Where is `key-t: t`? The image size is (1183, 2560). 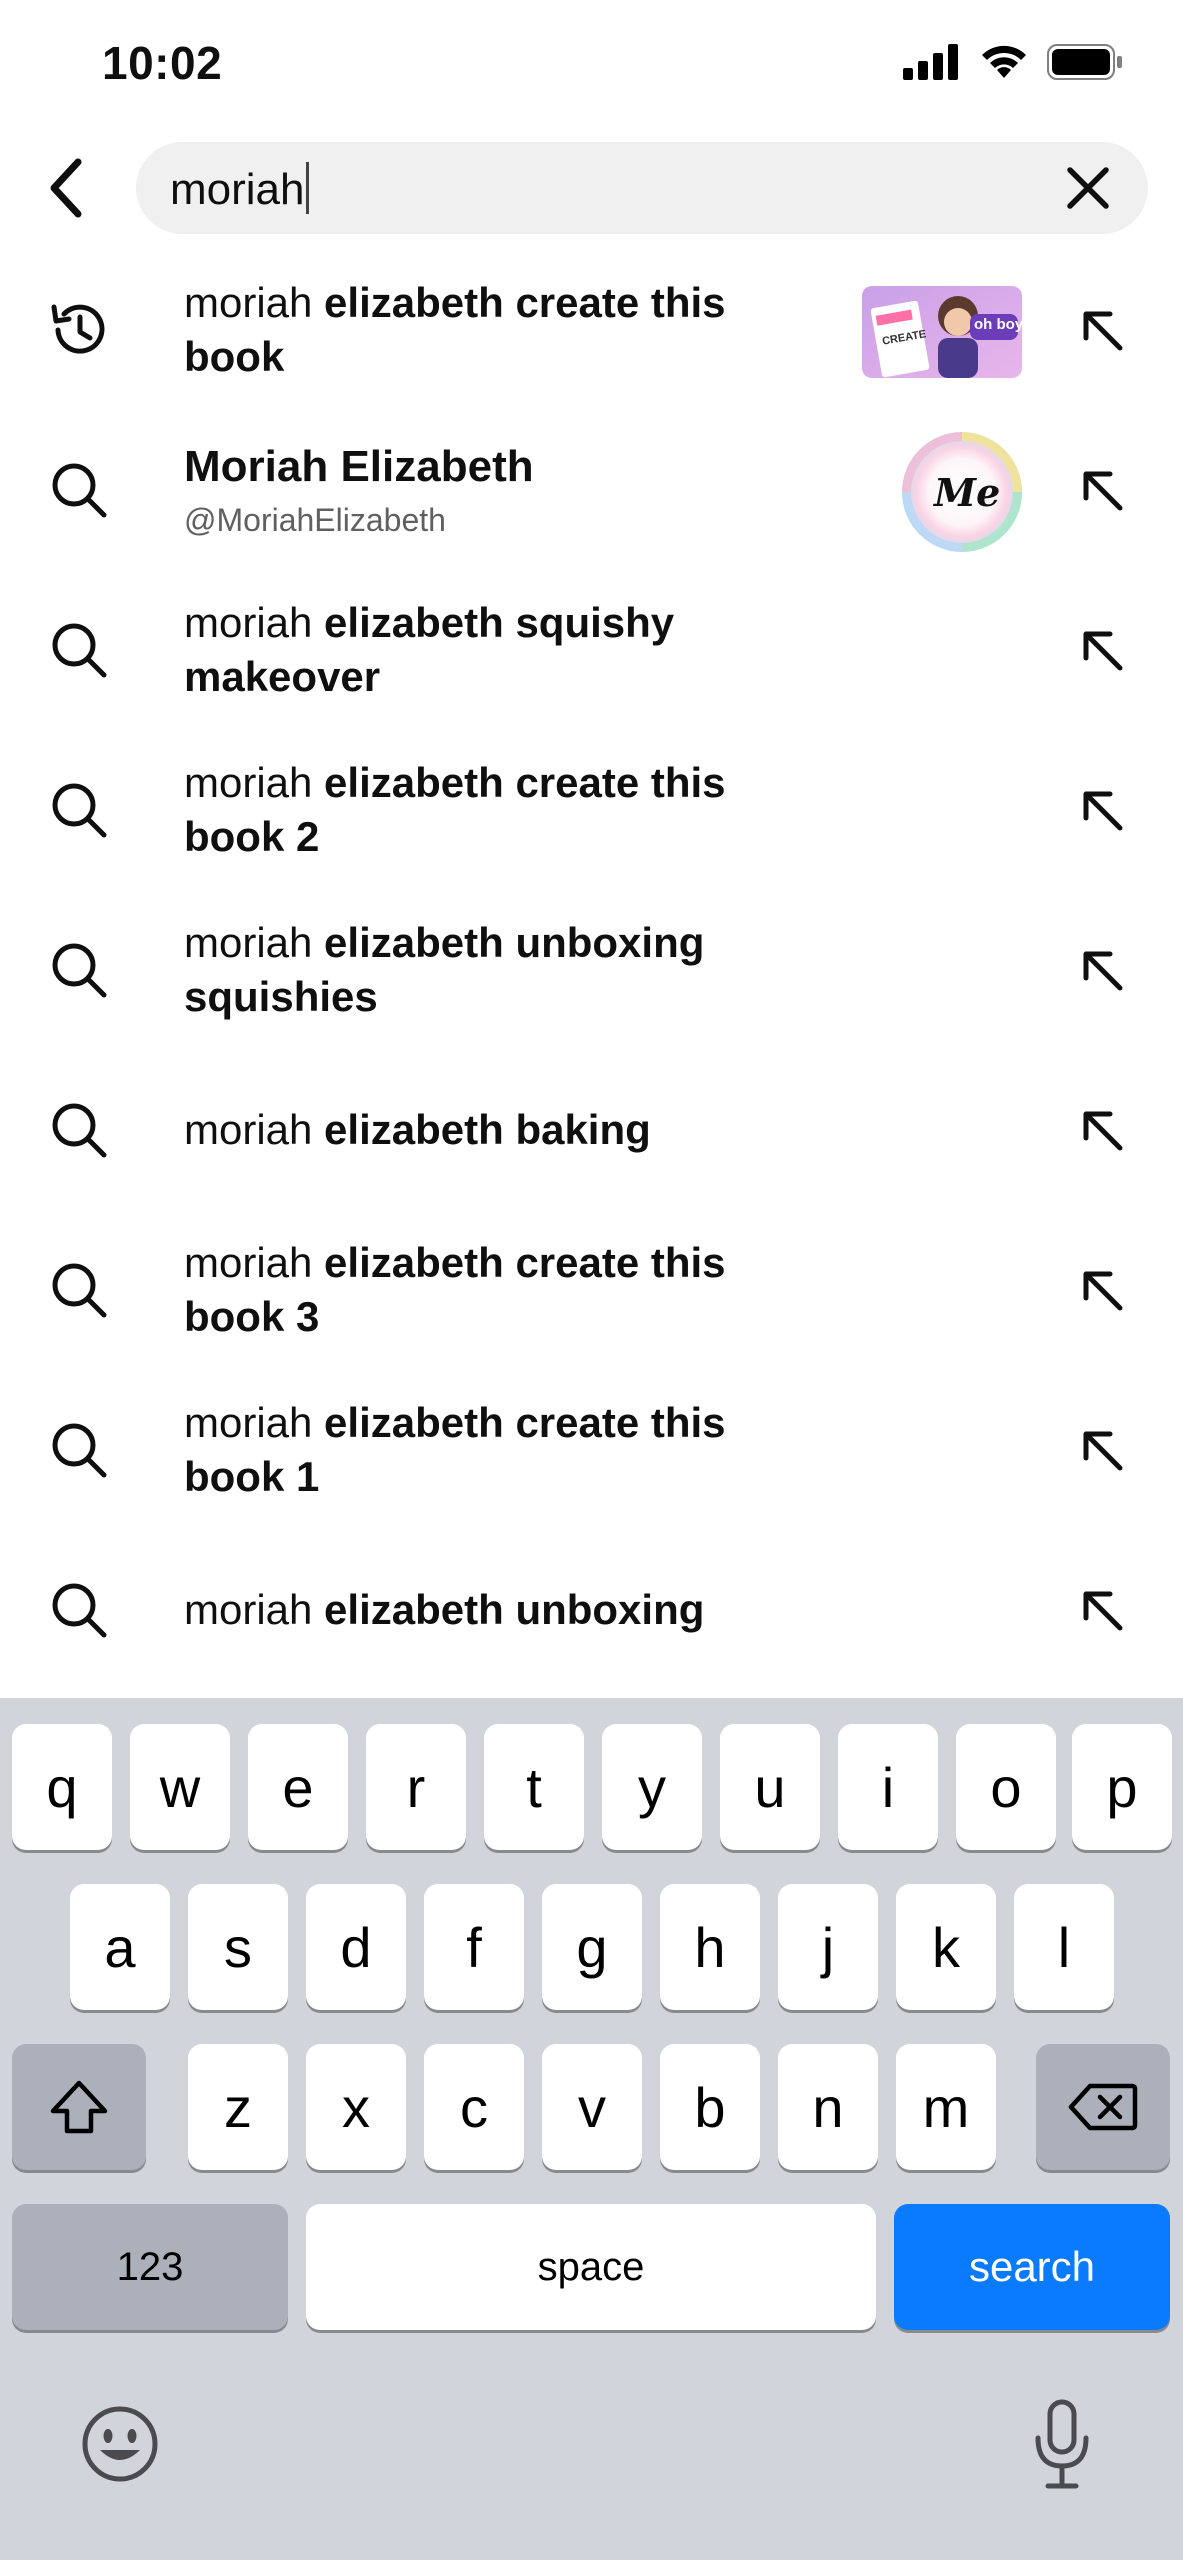 key-t: t is located at coordinates (534, 1787).